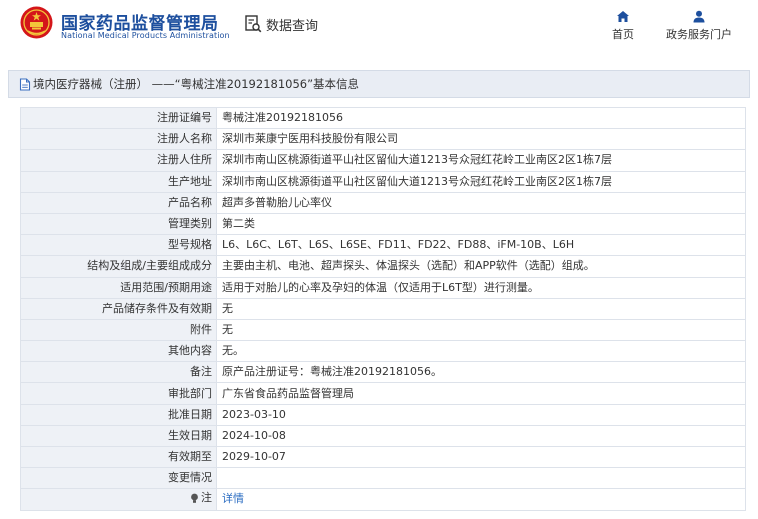 This screenshot has width=758, height=519. I want to click on detail-row: 注册证编号 粤械注准20192181056, so click(383, 118).